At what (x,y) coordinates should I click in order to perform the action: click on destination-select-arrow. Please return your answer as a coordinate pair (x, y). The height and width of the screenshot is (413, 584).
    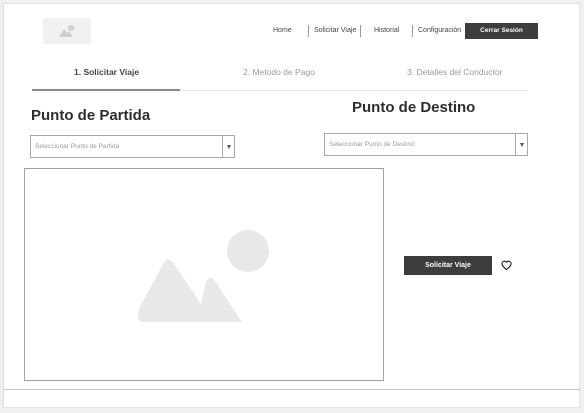
    Looking at the image, I should click on (521, 144).